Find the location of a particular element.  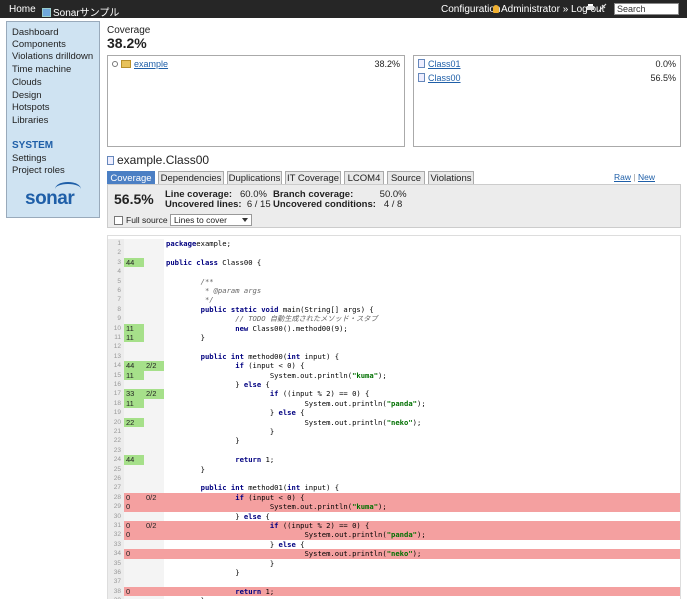

line-number: 15 is located at coordinates (116, 375).